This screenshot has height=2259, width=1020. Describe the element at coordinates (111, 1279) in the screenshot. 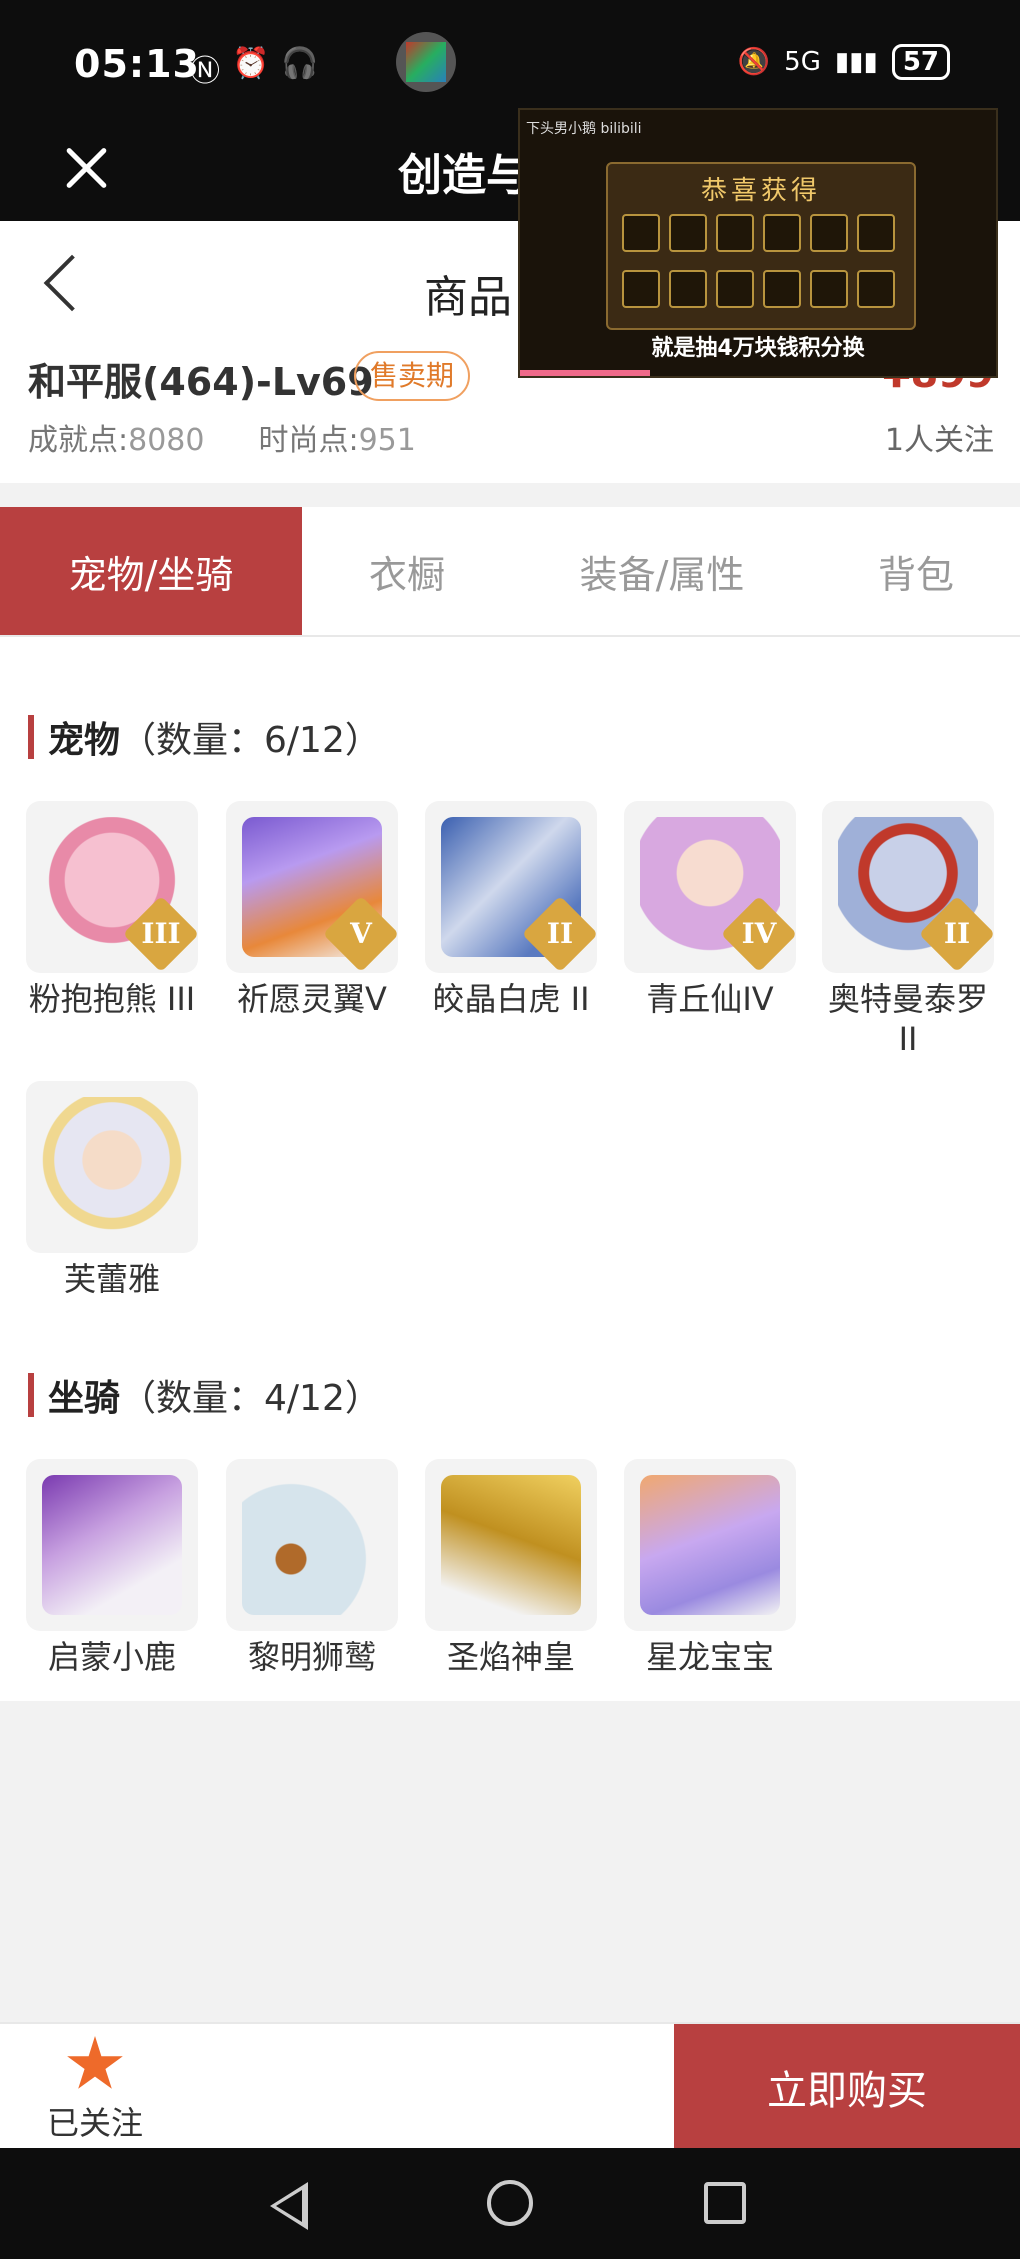

I see `pet-name: 芙蕾雅` at that location.